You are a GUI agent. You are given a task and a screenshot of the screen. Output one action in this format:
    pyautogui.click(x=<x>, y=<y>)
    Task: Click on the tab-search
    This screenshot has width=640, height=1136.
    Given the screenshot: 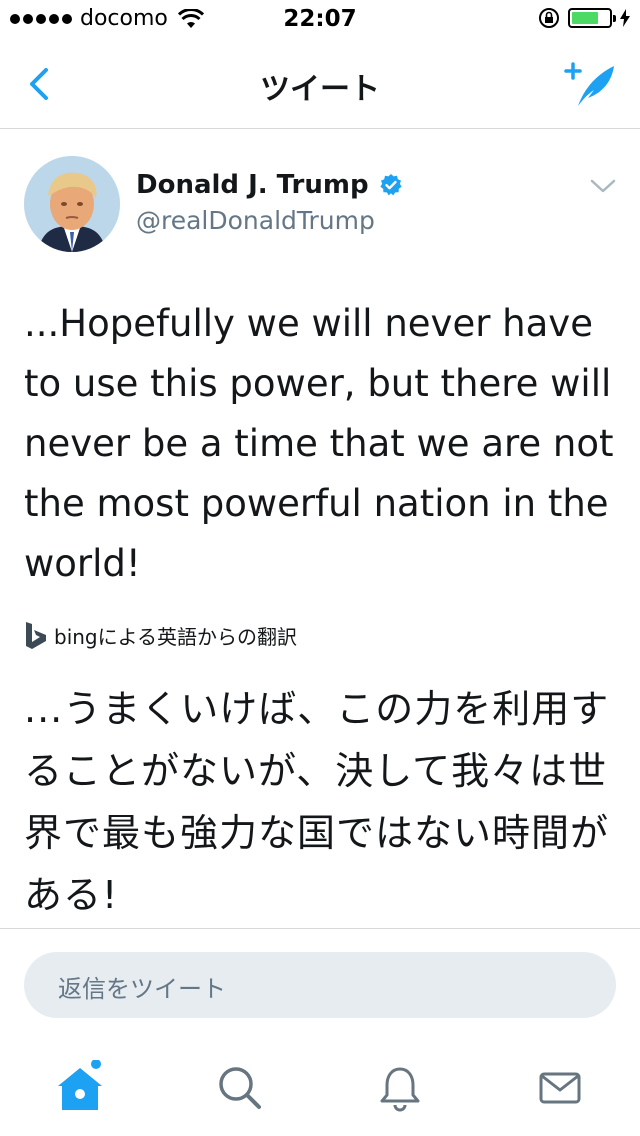 What is the action you would take?
    pyautogui.click(x=240, y=1088)
    